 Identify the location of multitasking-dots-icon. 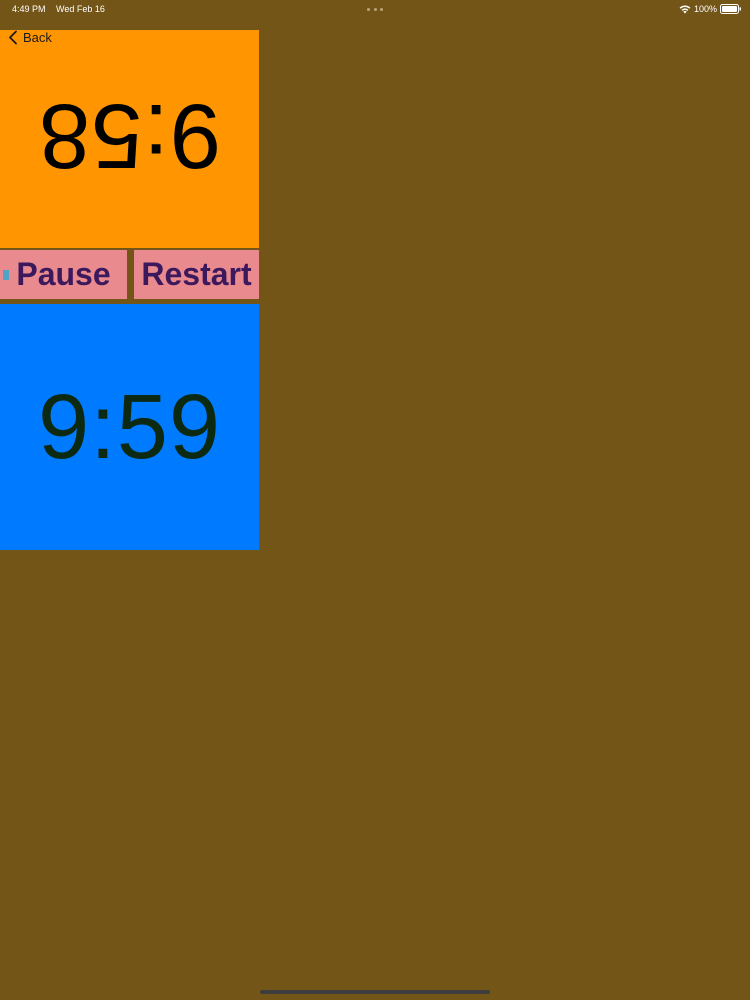
(375, 10).